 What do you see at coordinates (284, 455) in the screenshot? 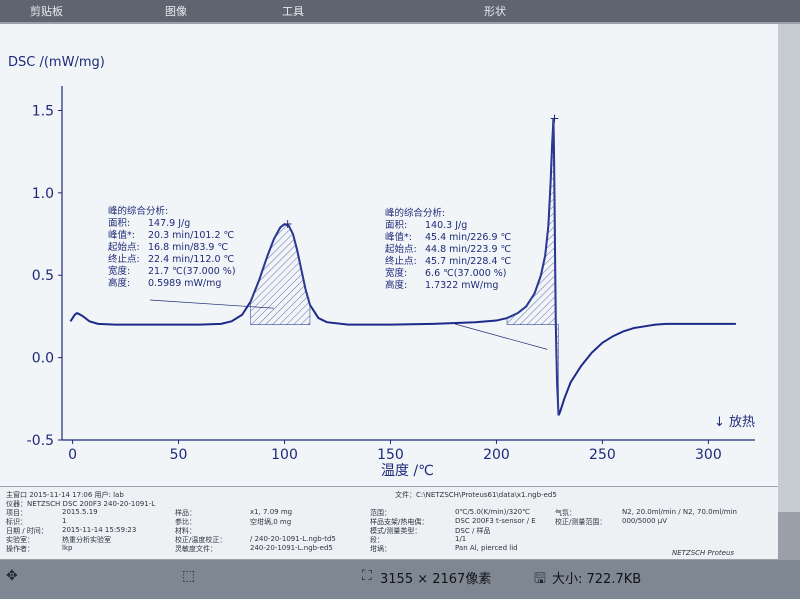
I see `x-tick-label: 100` at bounding box center [284, 455].